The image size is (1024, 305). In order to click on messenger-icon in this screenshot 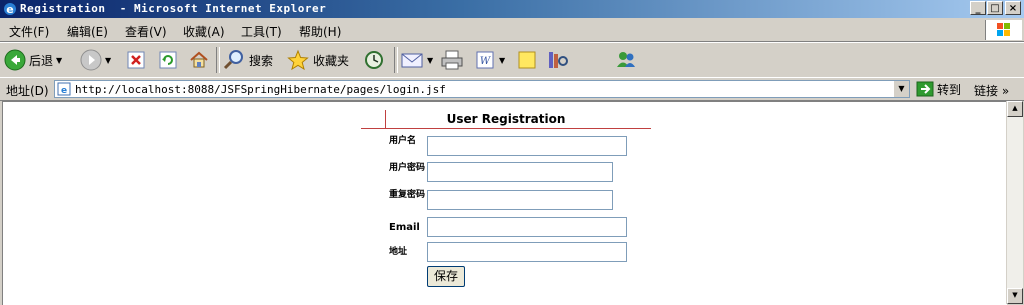, I will do `click(626, 59)`.